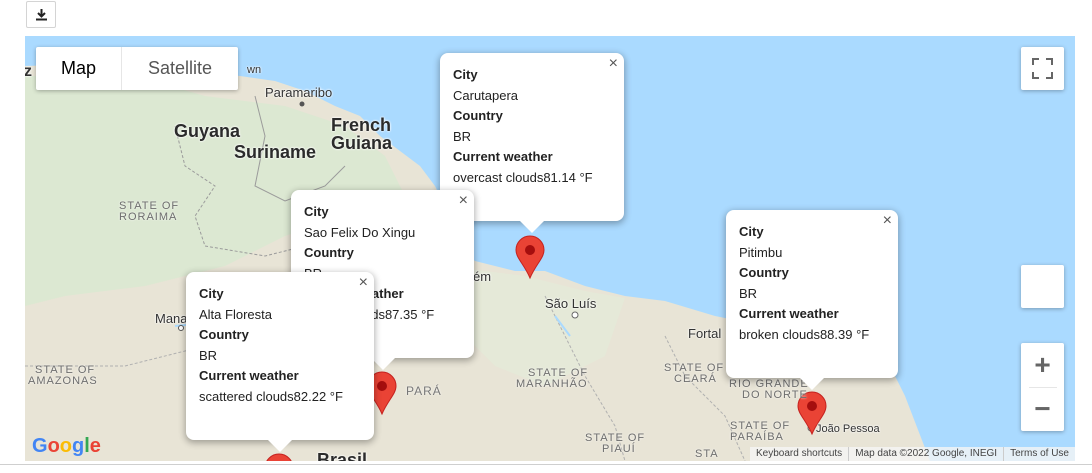  I want to click on map-type-control: Map Satellite, so click(137, 68).